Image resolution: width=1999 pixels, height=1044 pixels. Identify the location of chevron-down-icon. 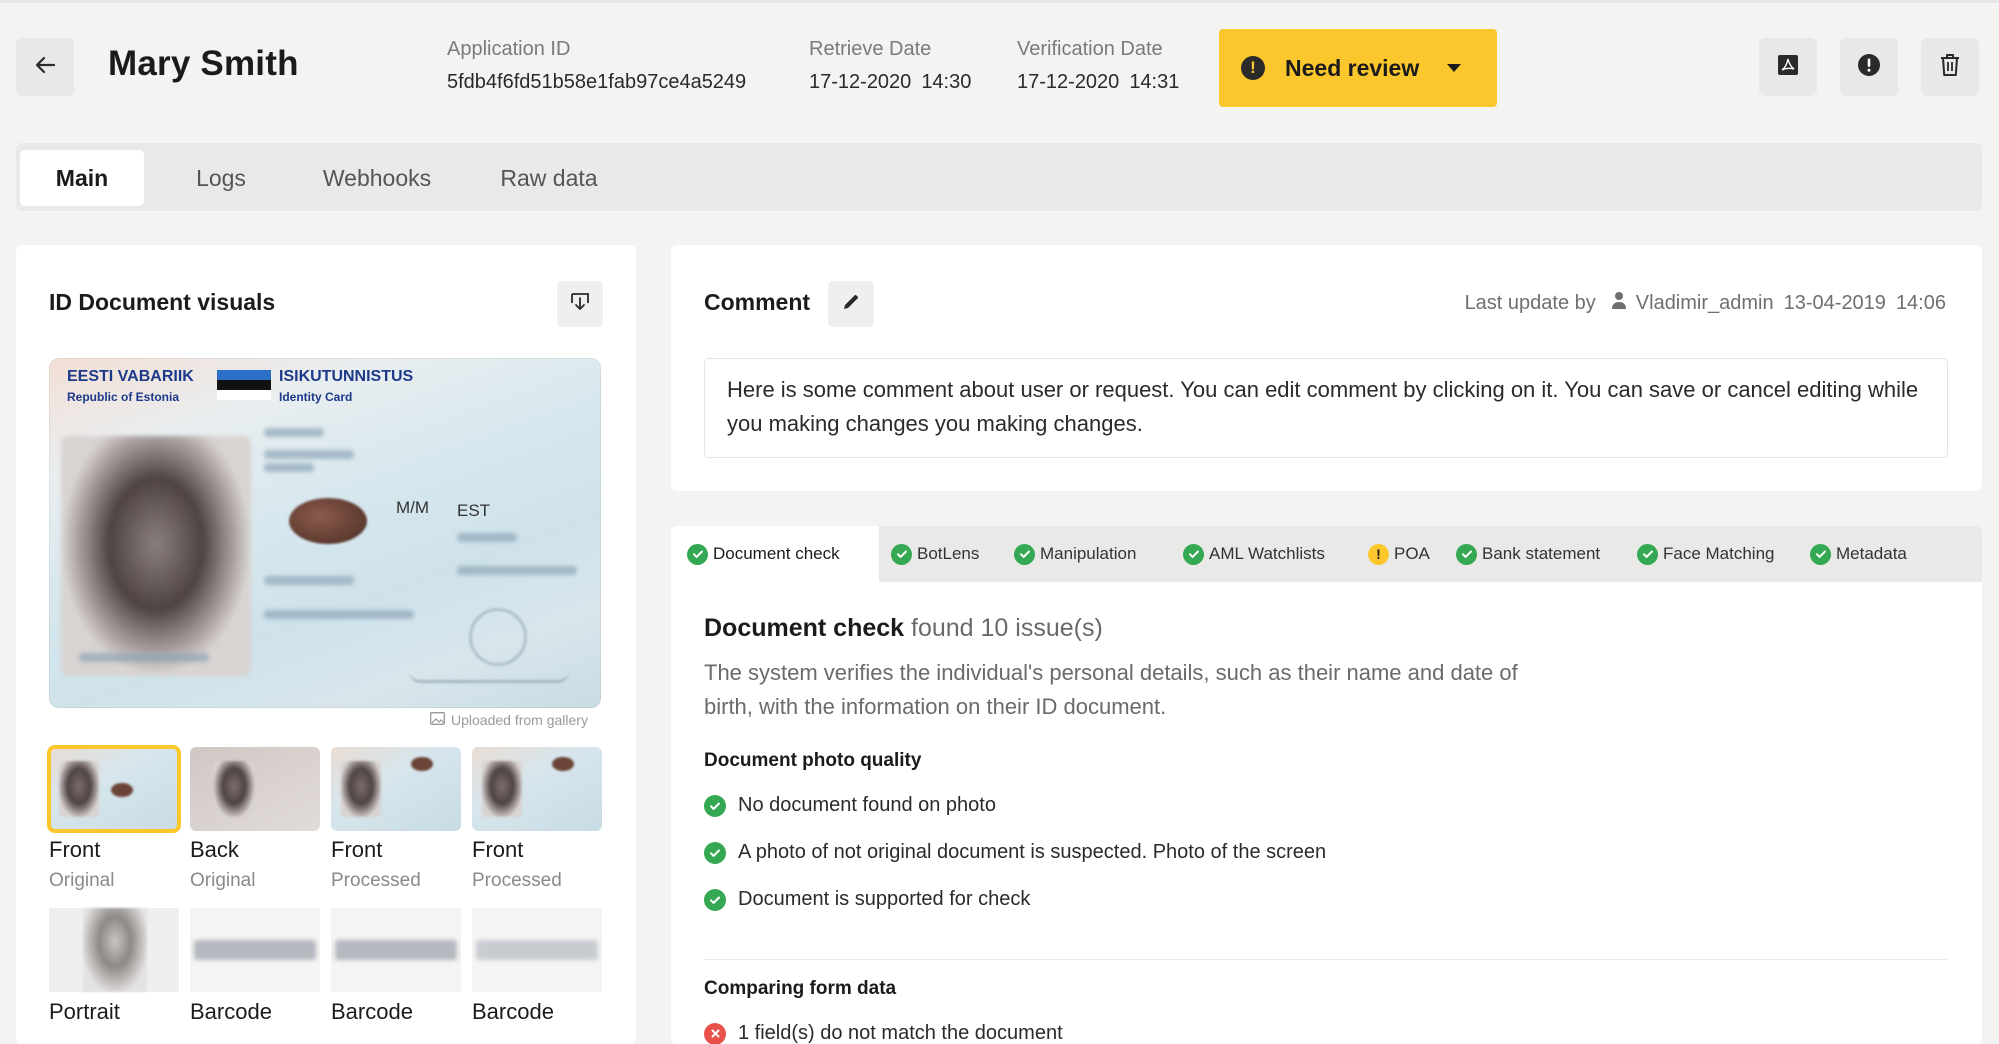
(1454, 68).